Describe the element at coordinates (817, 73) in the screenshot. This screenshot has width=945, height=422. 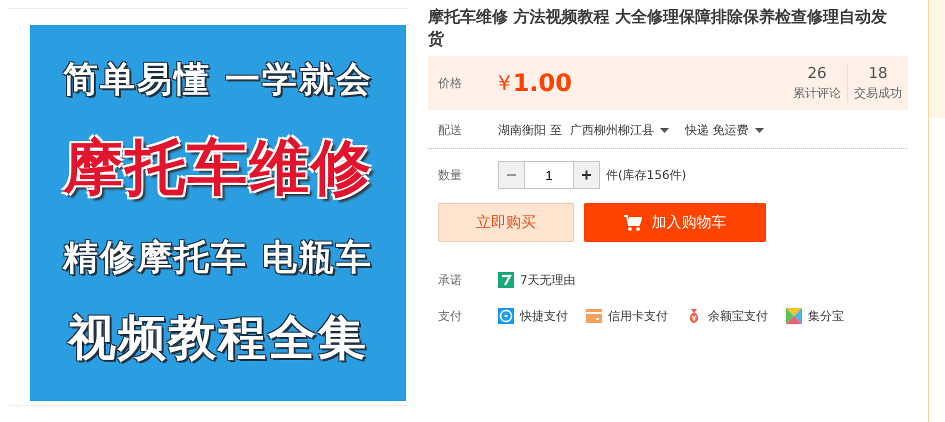
I see `stat-count: 26` at that location.